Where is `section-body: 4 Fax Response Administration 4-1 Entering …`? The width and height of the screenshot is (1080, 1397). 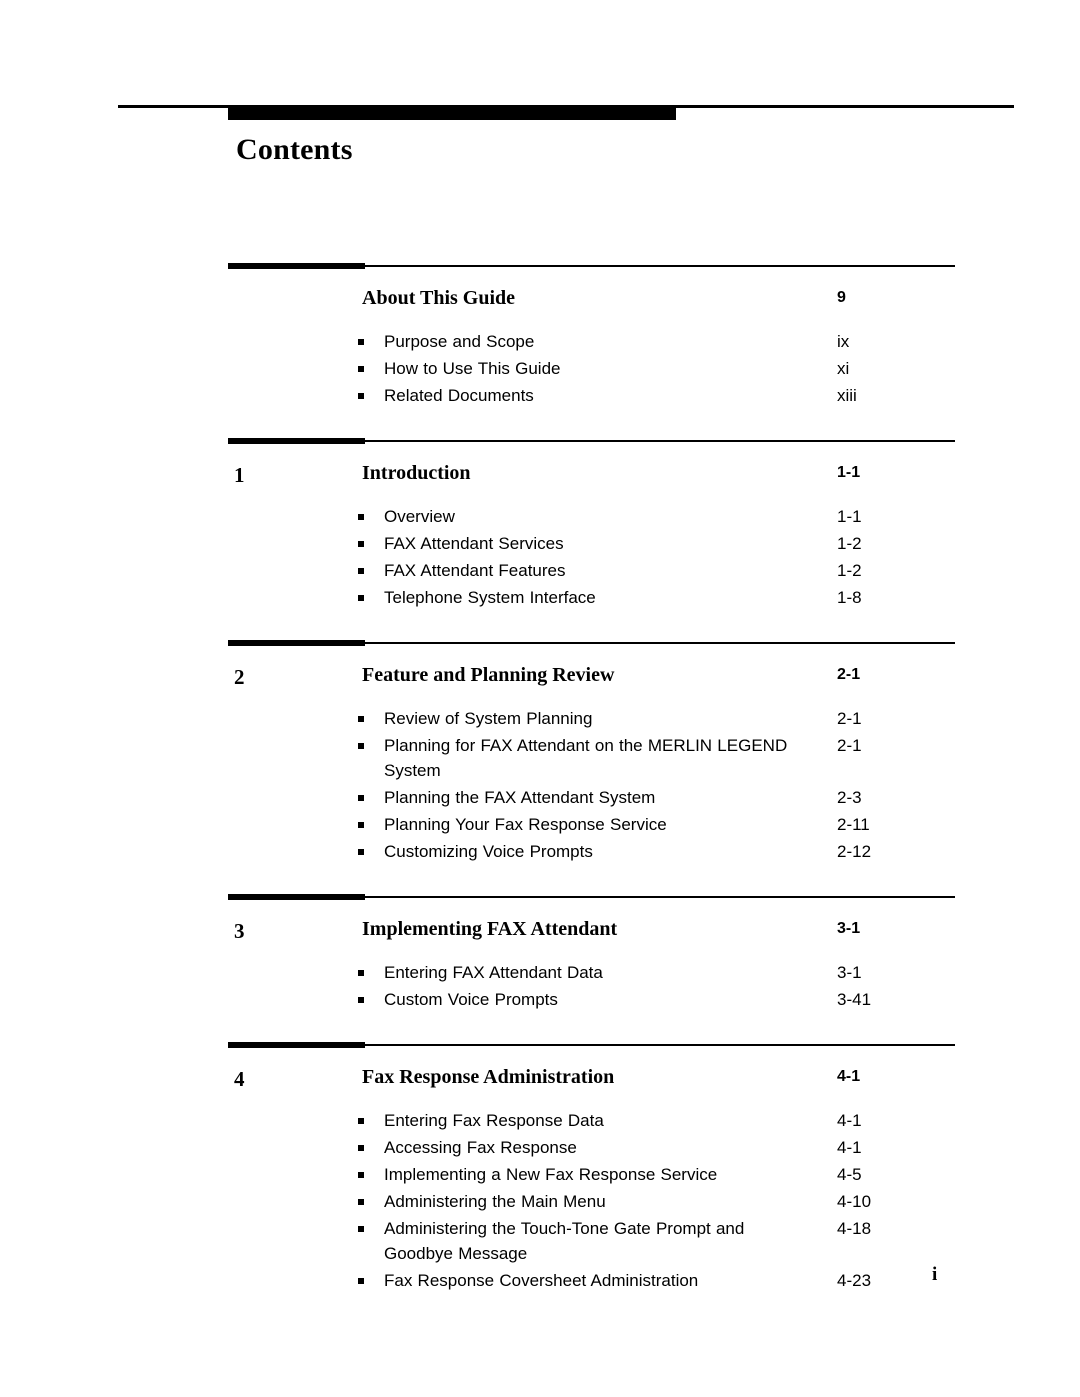
section-body: 4 Fax Response Administration 4-1 Entering … is located at coordinates (591, 1178).